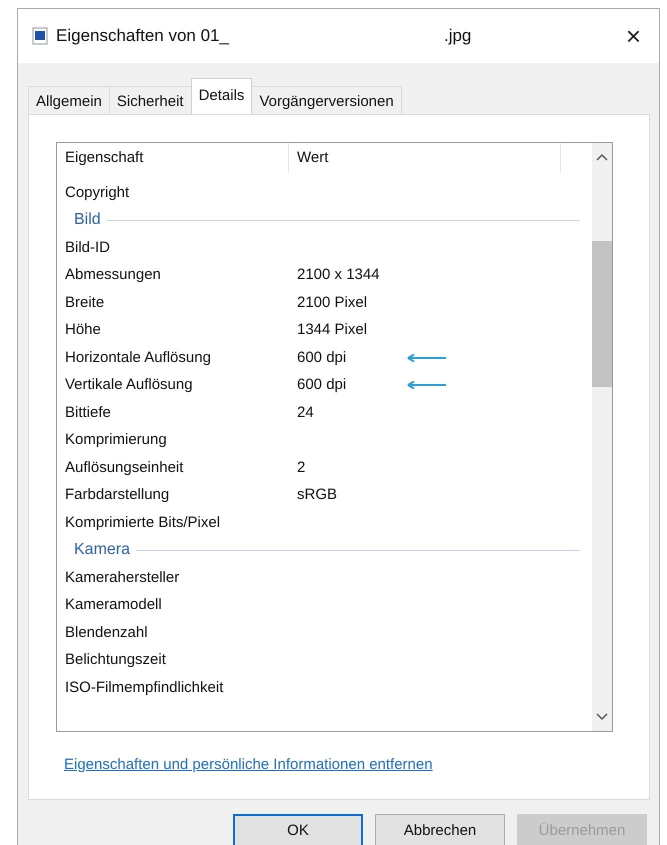 The height and width of the screenshot is (845, 667). Describe the element at coordinates (116, 660) in the screenshot. I see `property-name: Belichtungszeit` at that location.